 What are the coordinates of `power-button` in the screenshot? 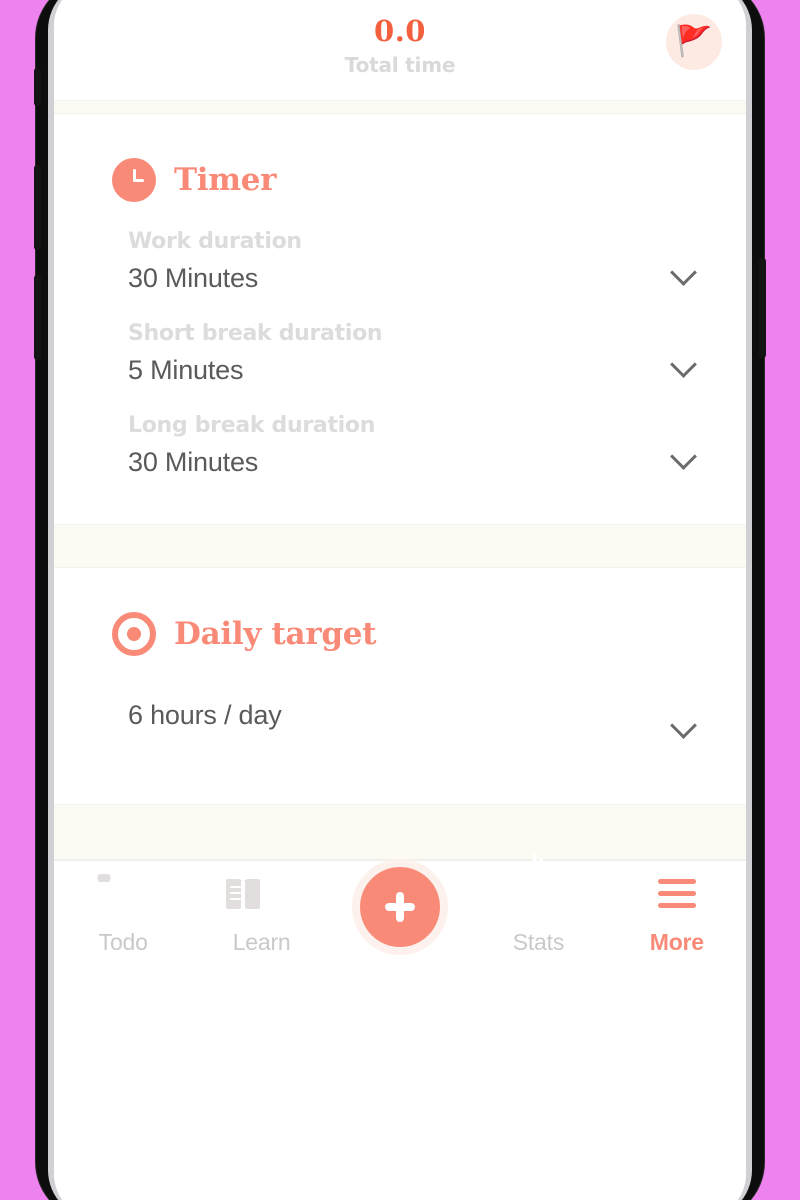 It's located at (762, 308).